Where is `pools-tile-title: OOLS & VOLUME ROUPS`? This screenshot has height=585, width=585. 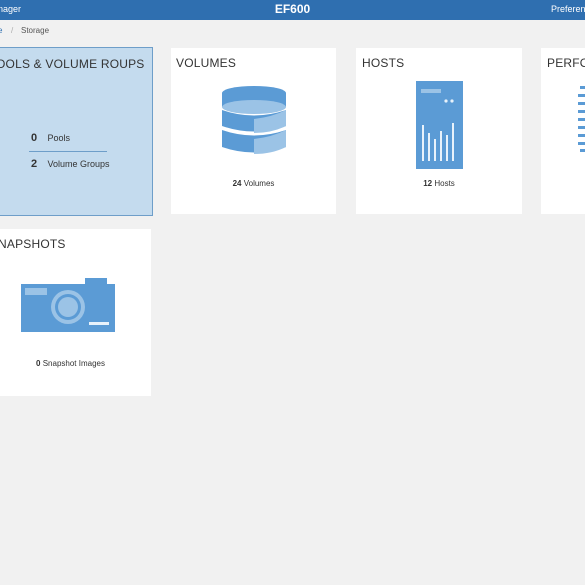
pools-tile-title: OOLS & VOLUME ROUPS is located at coordinates (72, 64).